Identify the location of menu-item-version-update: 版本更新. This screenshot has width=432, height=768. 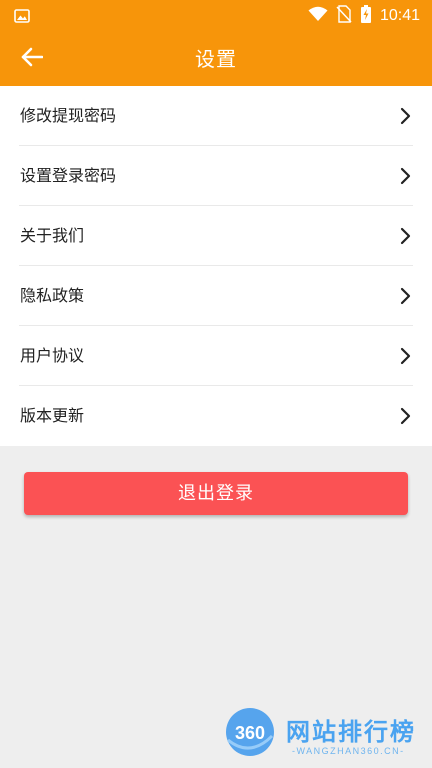
(216, 416).